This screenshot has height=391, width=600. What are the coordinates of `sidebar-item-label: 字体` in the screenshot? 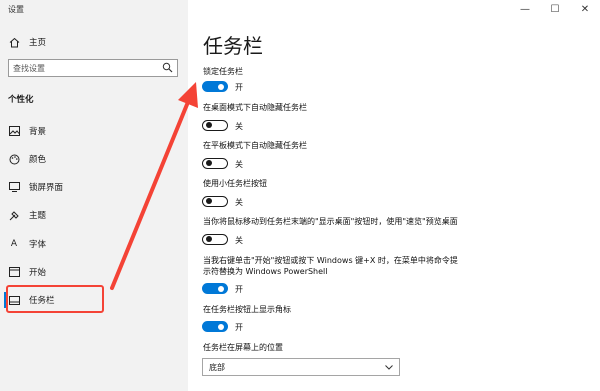 It's located at (38, 245).